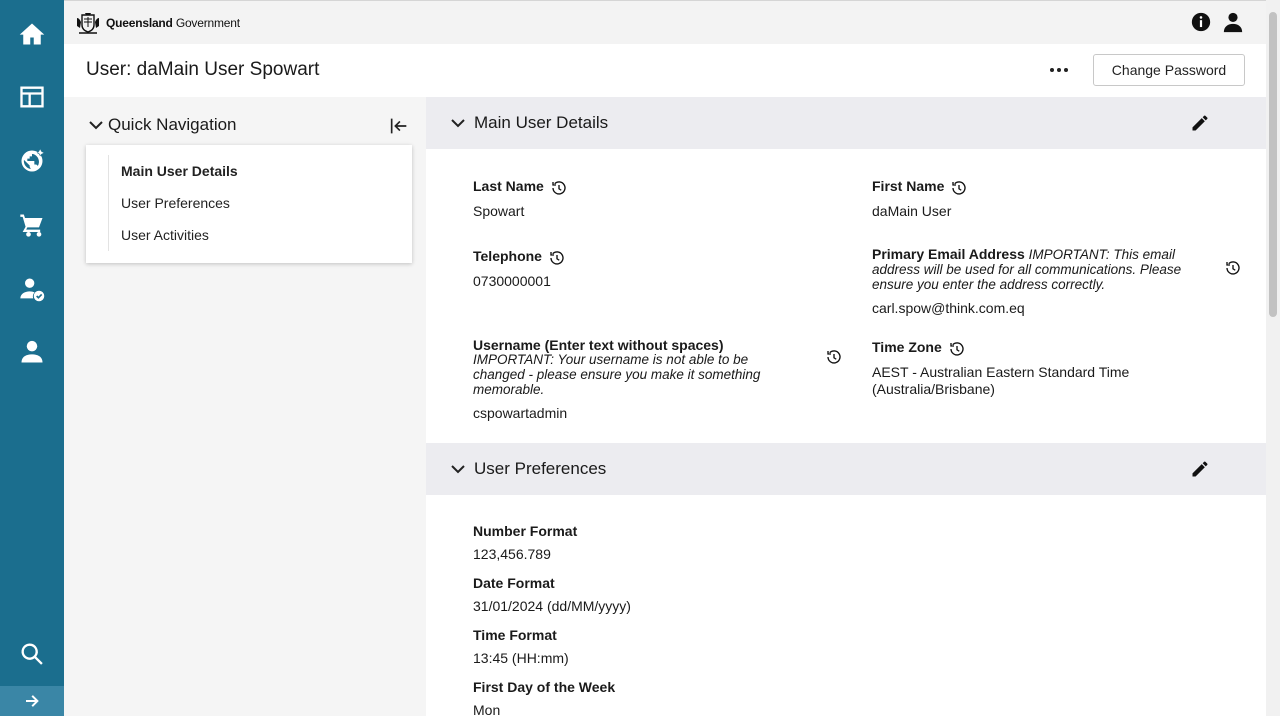 Image resolution: width=1280 pixels, height=716 pixels. I want to click on timezone-label: Time Zone, so click(907, 347).